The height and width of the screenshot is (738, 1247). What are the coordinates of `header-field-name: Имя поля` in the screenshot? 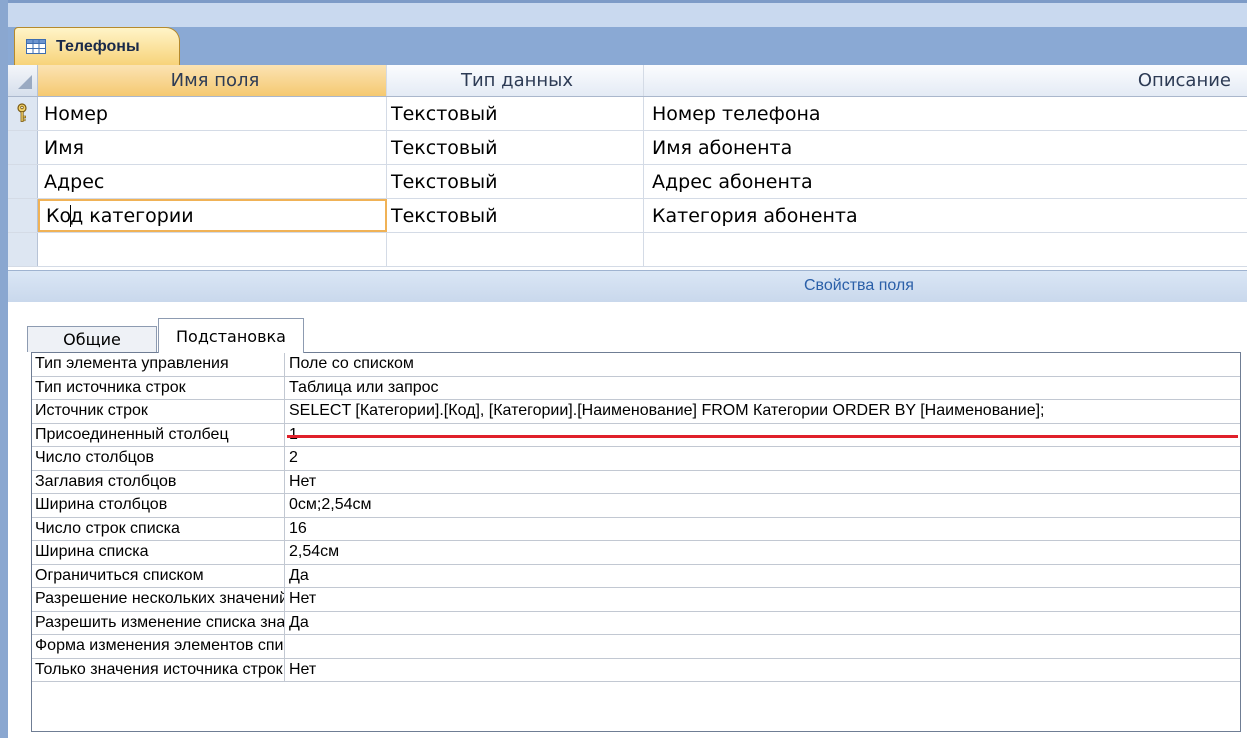 It's located at (212, 80).